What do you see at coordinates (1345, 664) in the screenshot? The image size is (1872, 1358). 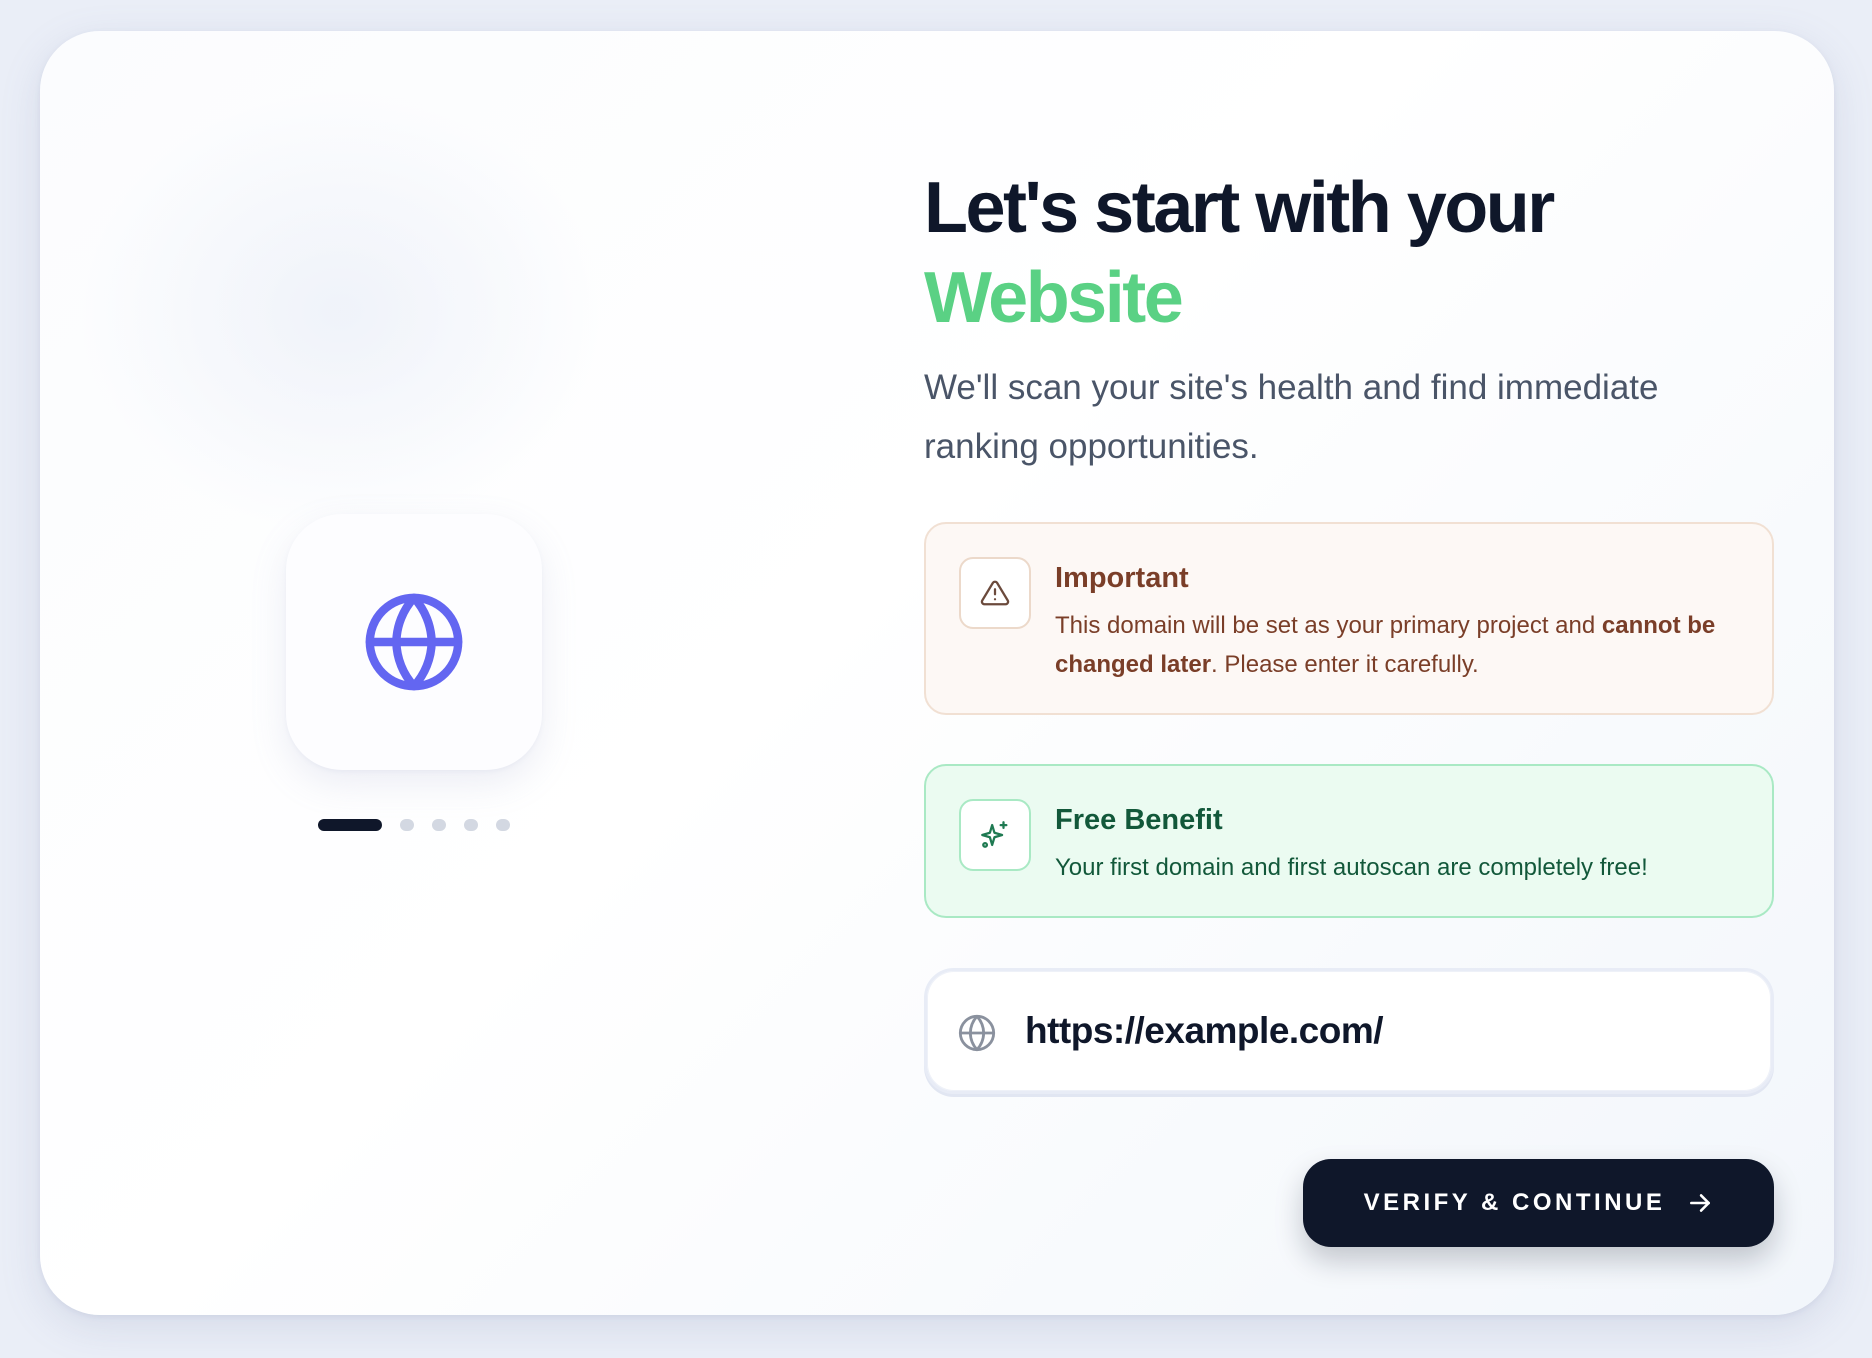 I see `important-text-end: . Please enter it carefully.` at bounding box center [1345, 664].